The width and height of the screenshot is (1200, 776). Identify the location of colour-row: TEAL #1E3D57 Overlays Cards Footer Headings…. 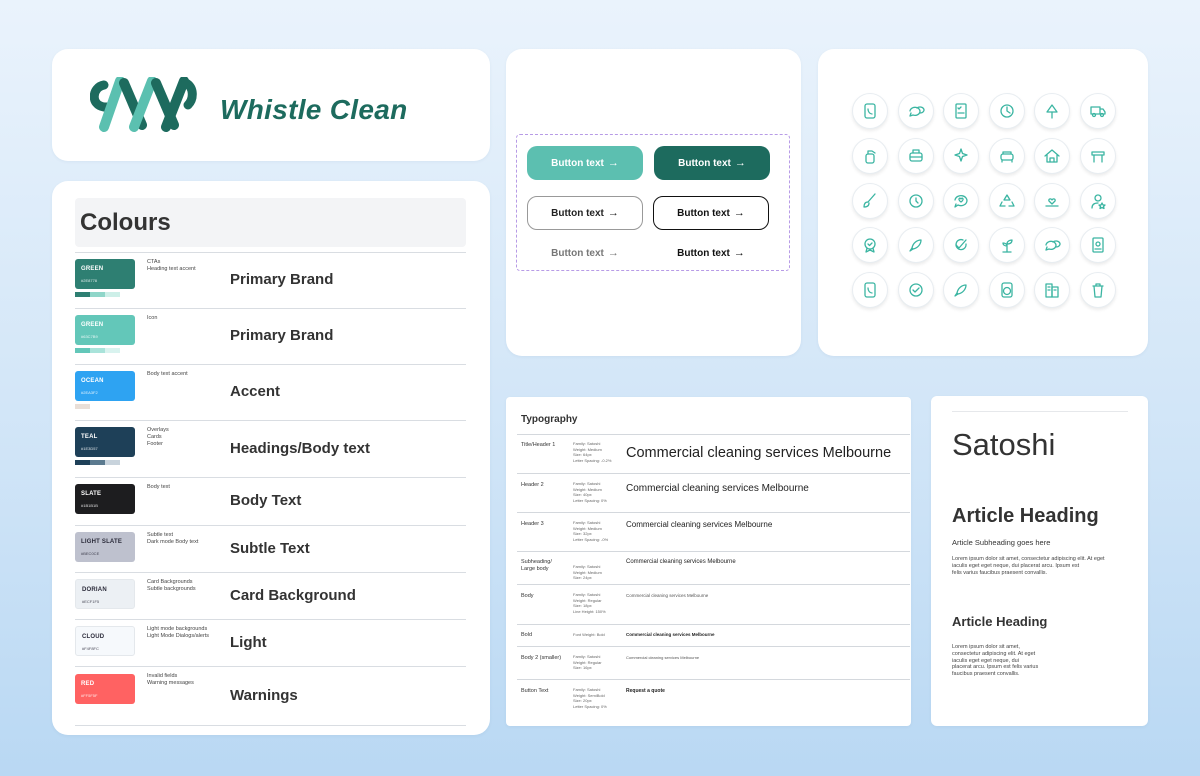
(270, 448).